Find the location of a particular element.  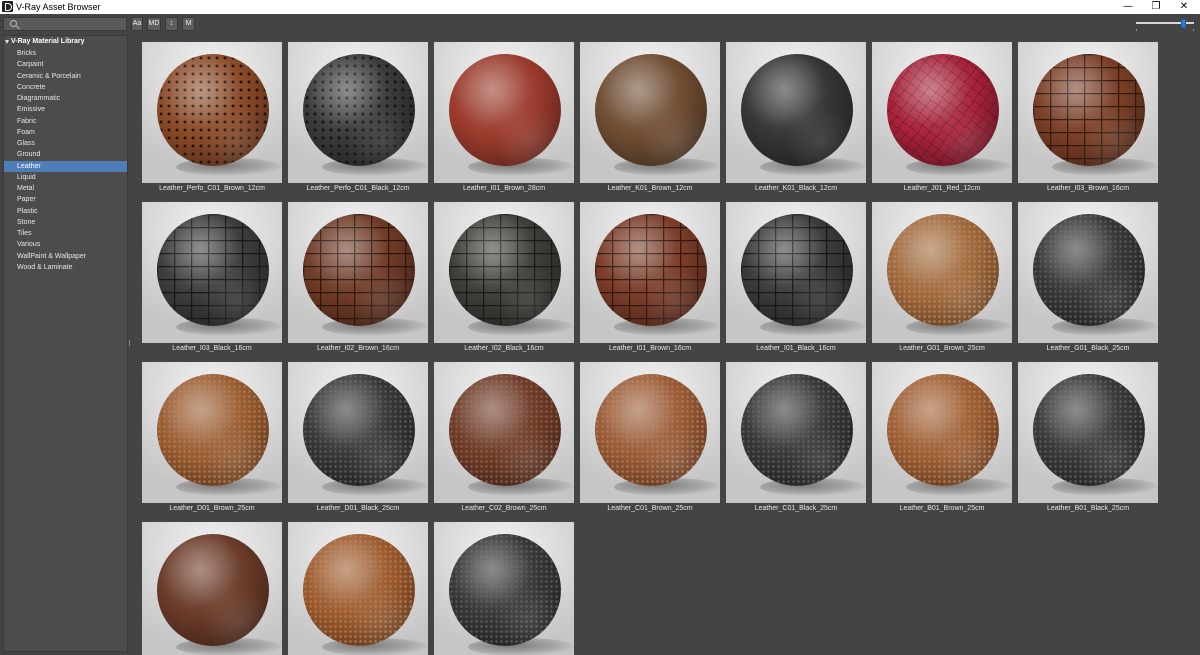

material-tile: Leather_B01_Brown_25cm is located at coordinates (942, 437).